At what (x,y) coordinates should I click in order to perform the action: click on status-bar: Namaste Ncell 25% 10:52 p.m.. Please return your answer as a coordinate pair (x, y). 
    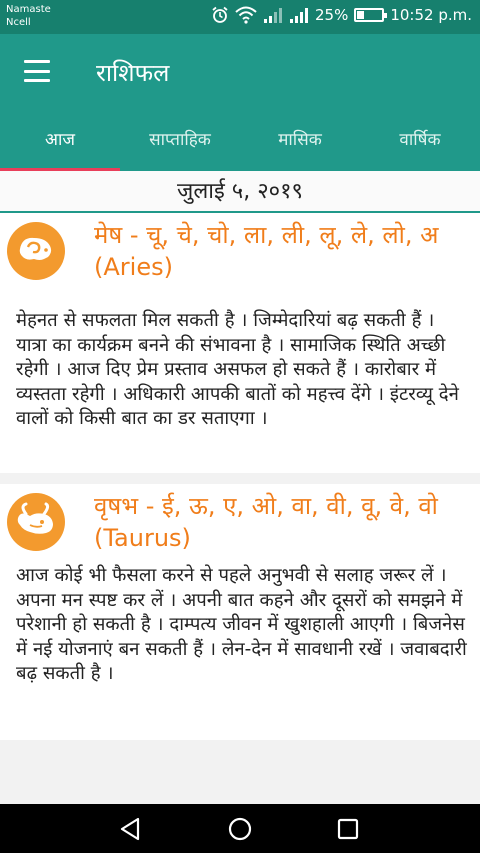
    Looking at the image, I should click on (240, 17).